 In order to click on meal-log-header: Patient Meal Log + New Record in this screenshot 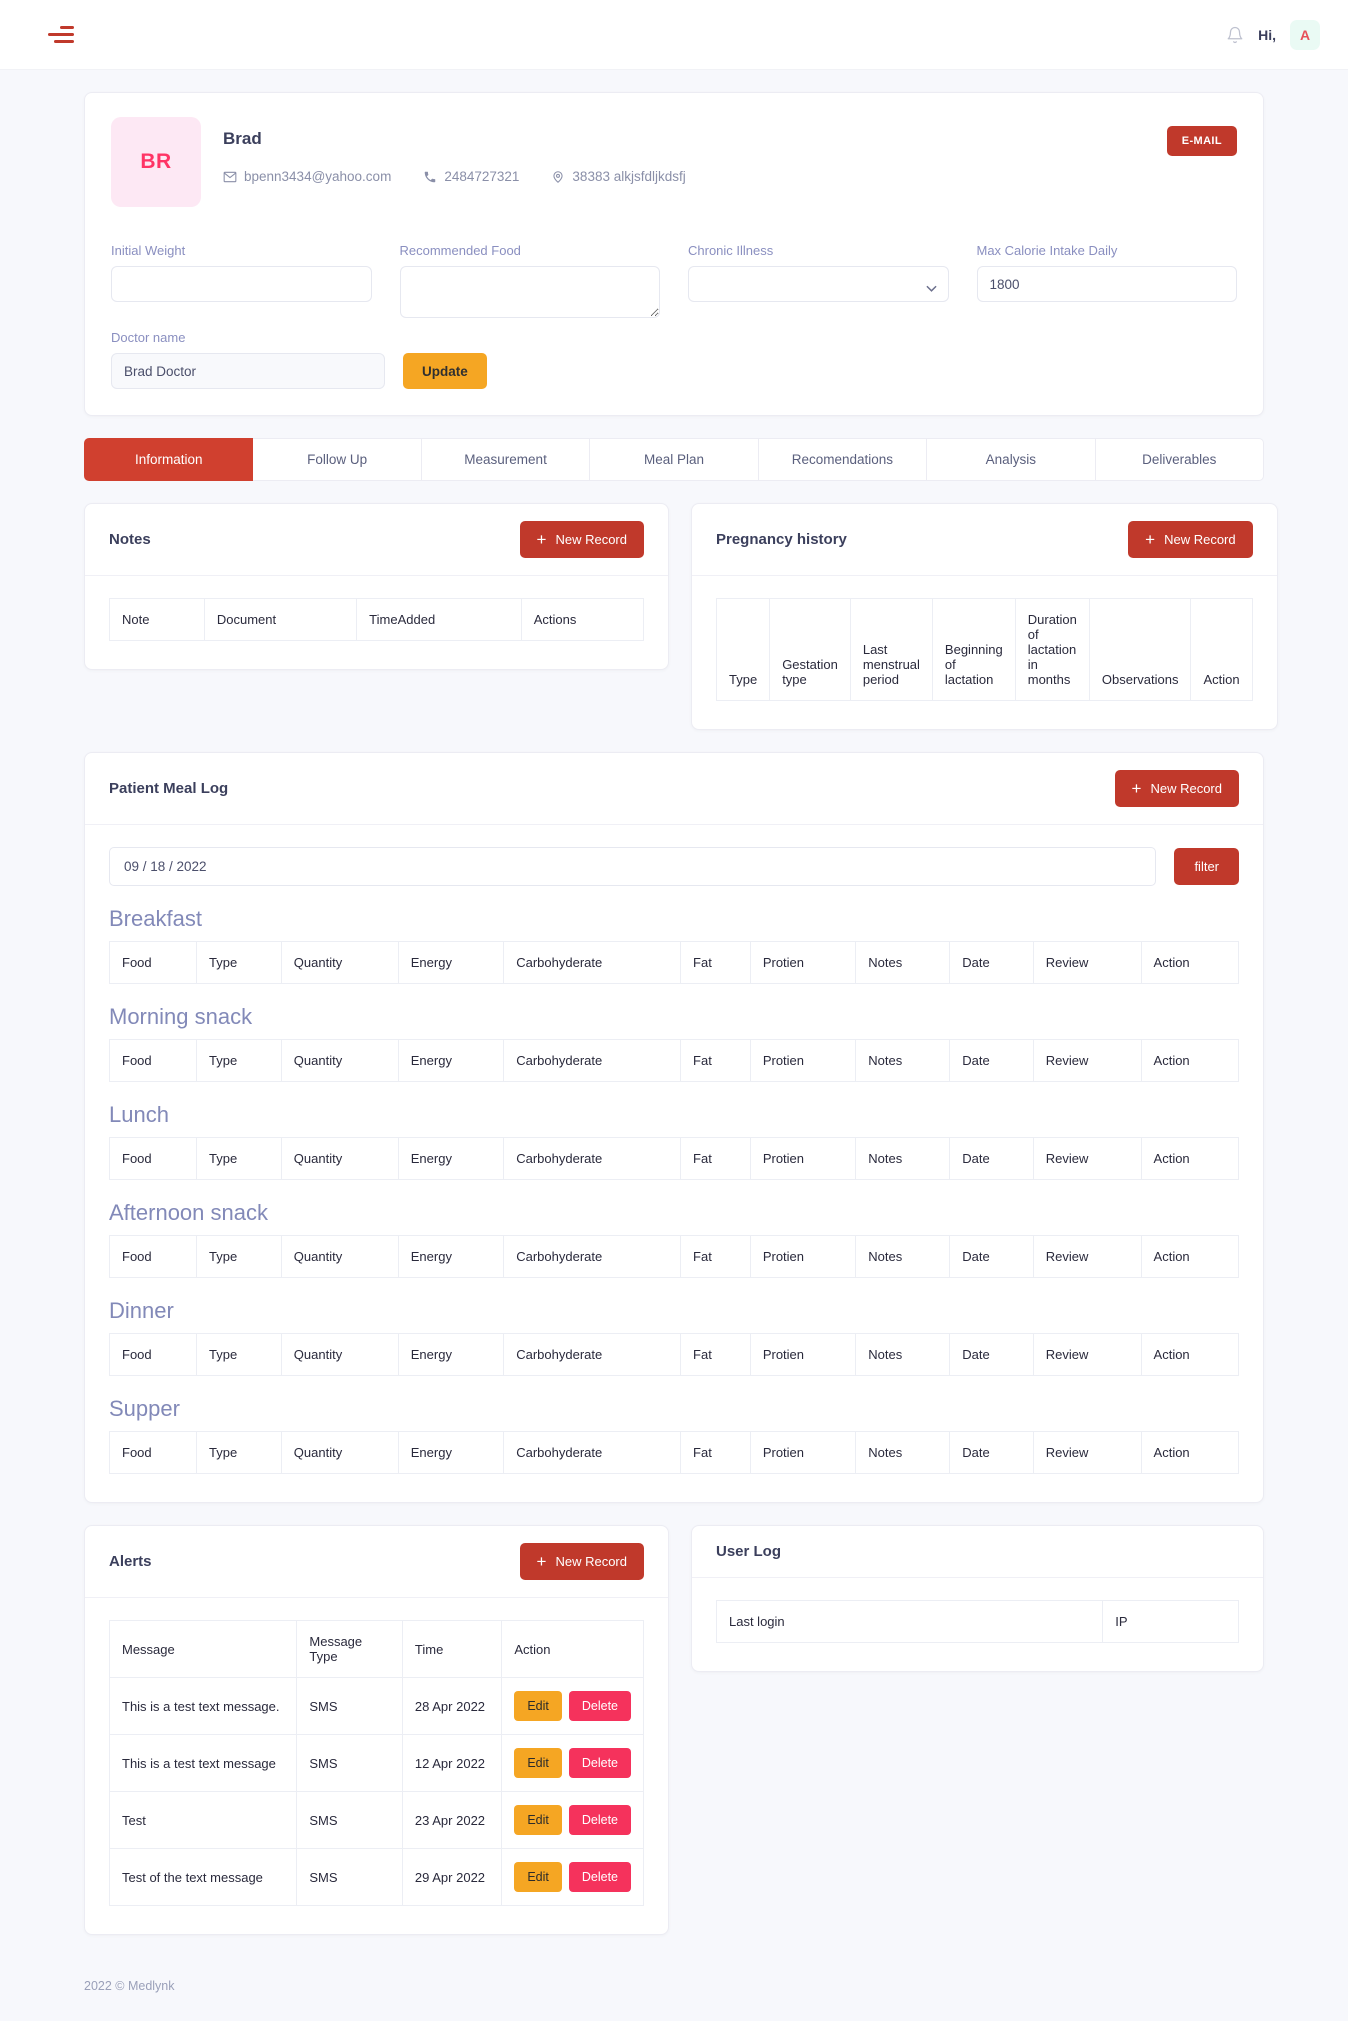, I will do `click(674, 789)`.